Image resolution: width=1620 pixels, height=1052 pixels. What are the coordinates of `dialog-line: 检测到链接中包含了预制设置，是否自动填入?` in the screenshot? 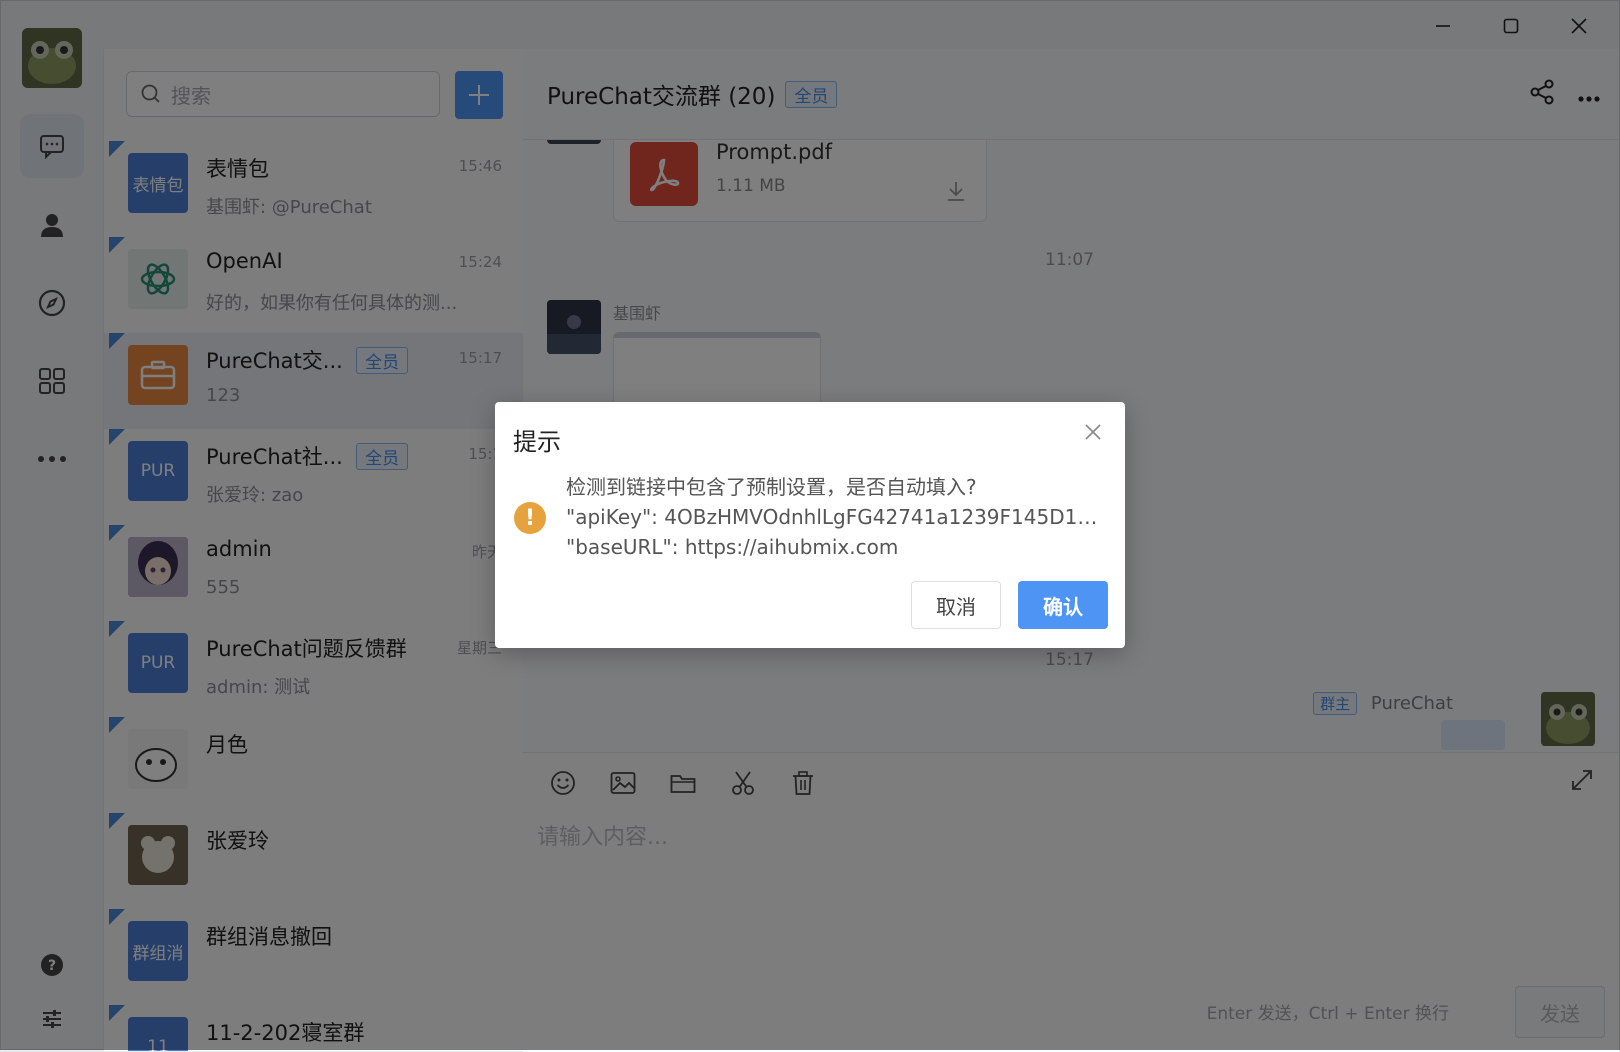 It's located at (771, 487).